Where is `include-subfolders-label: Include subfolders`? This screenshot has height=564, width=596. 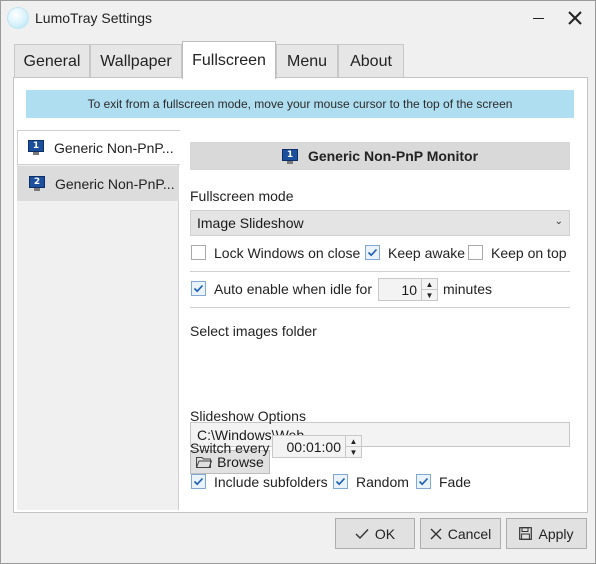
include-subfolders-label: Include subfolders is located at coordinates (271, 482).